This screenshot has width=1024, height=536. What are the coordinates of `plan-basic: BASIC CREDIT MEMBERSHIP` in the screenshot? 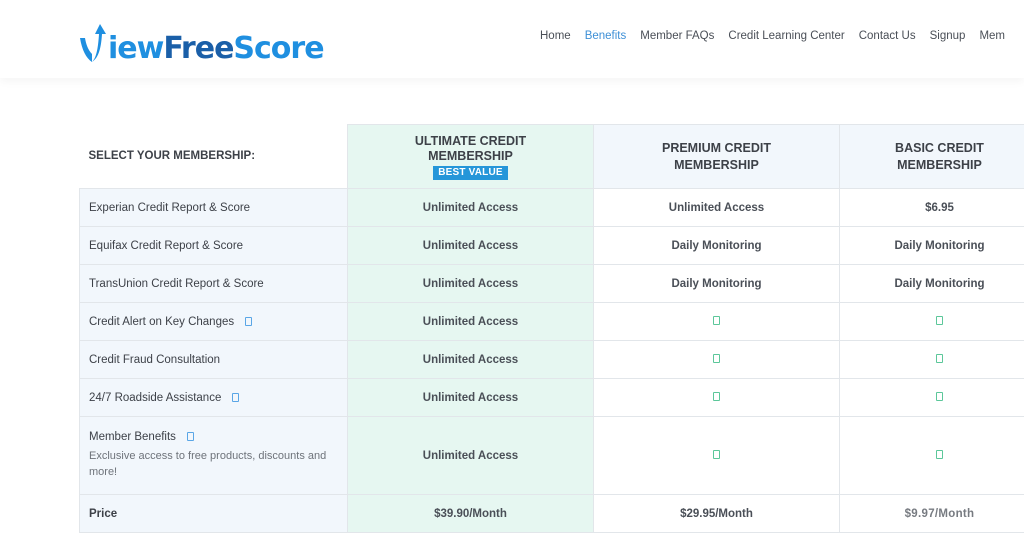 It's located at (931, 156).